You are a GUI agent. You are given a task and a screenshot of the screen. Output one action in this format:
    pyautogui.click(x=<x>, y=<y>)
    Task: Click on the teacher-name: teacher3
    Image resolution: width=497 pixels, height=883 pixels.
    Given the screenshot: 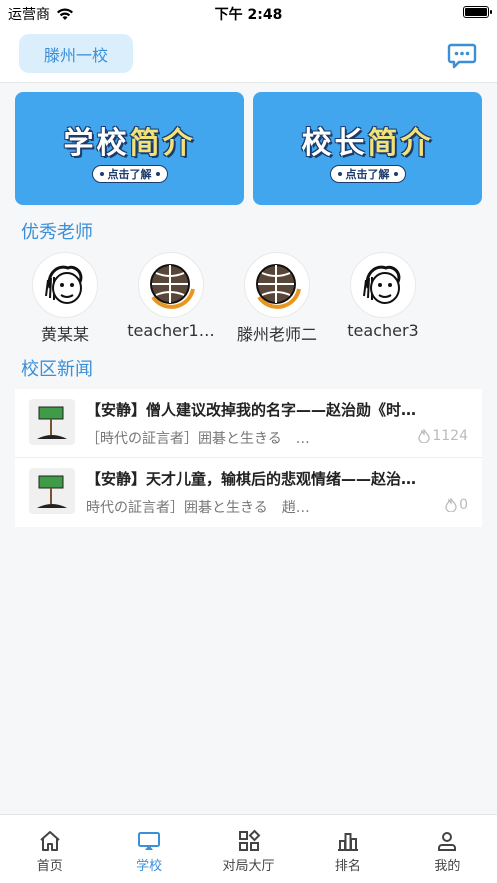 What is the action you would take?
    pyautogui.click(x=383, y=330)
    